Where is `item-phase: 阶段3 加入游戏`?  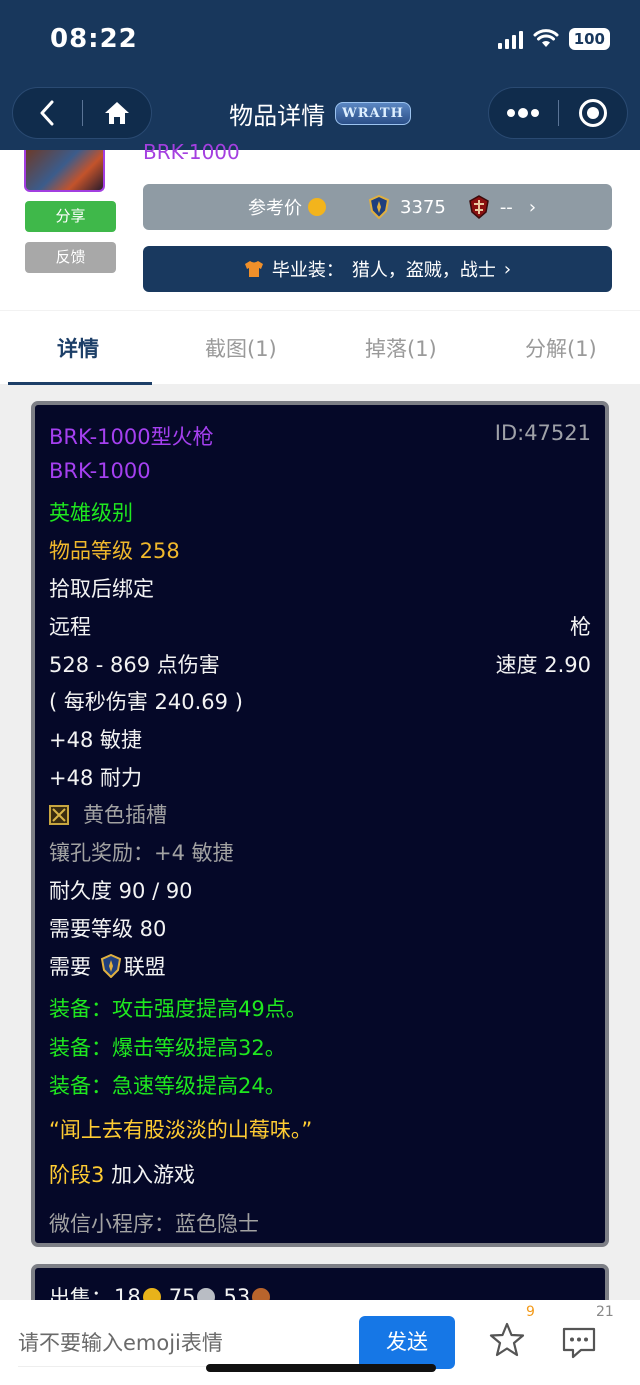
item-phase: 阶段3 加入游戏 is located at coordinates (122, 1174).